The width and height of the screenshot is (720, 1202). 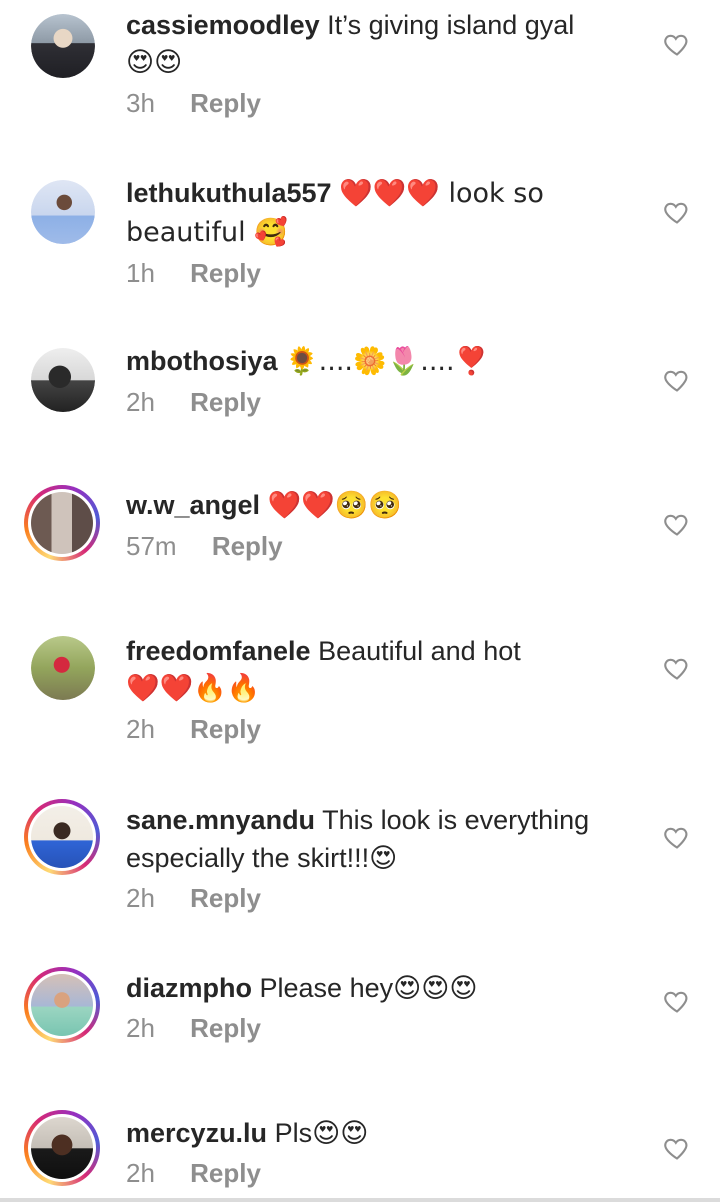 I want to click on comment-time: 3h, so click(x=140, y=103).